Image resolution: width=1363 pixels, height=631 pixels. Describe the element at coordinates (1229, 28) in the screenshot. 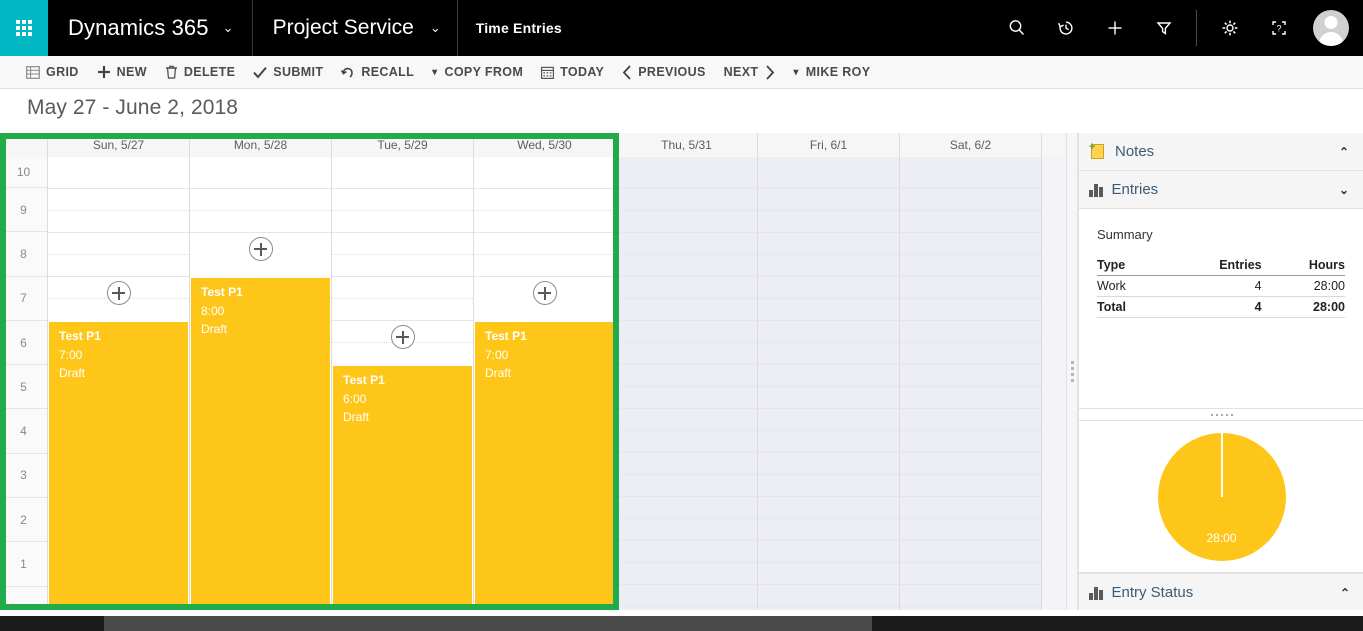

I see `settings-gear-icon` at that location.